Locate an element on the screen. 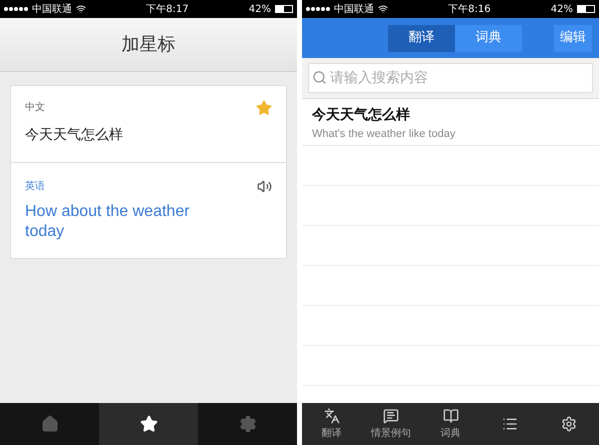 The width and height of the screenshot is (599, 445). book-icon is located at coordinates (450, 416).